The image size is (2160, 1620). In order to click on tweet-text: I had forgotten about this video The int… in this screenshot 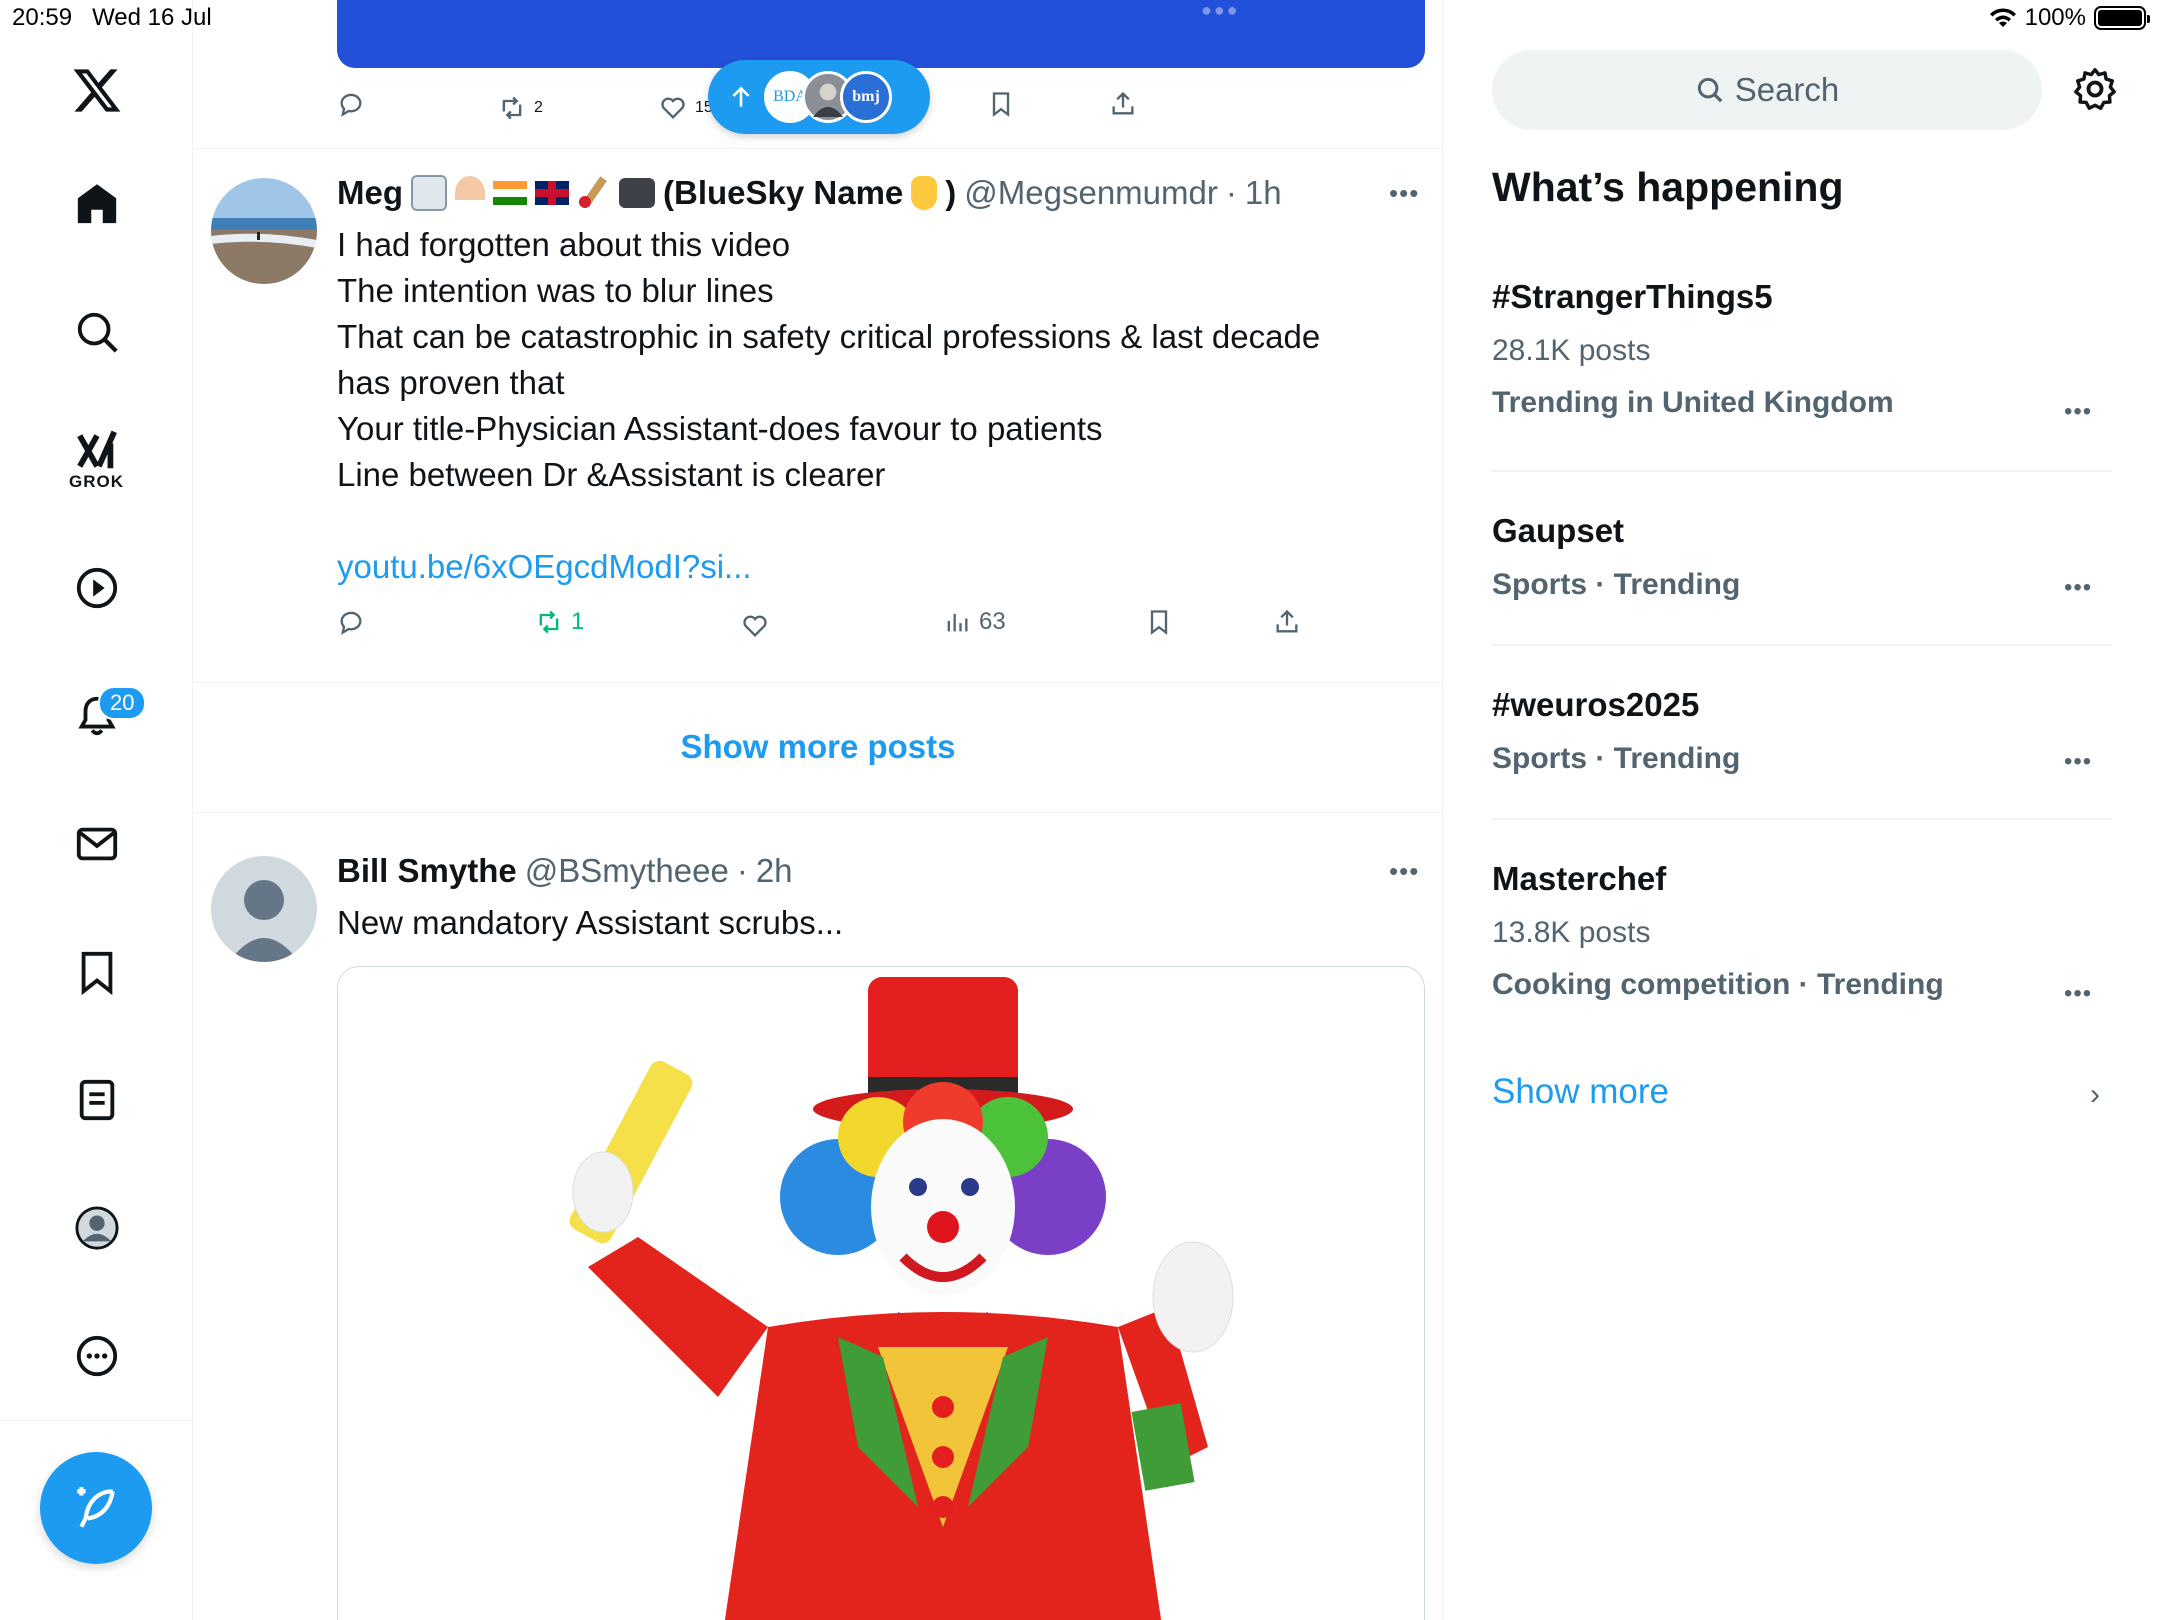, I will do `click(828, 360)`.